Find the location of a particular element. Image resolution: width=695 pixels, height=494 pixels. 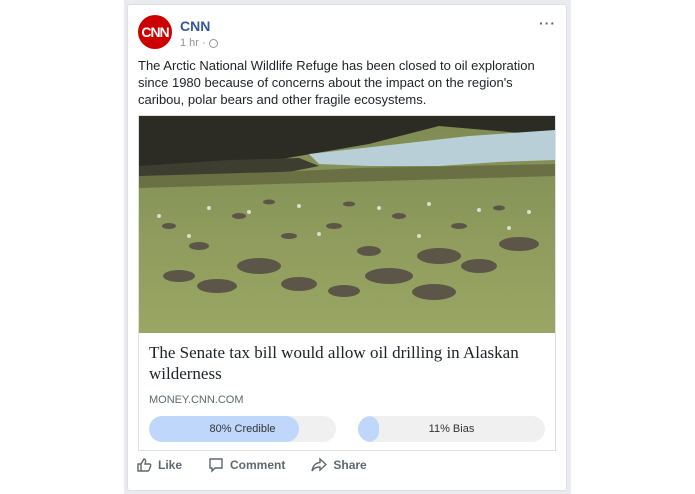

page-name-link: CNN is located at coordinates (195, 26).